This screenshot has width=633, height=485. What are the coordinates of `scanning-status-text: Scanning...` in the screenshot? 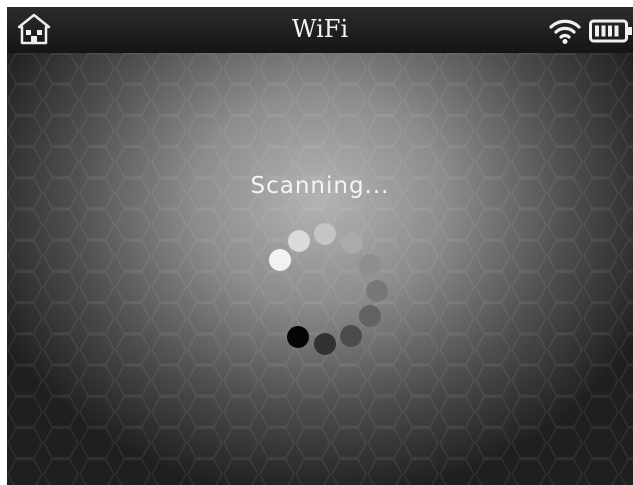 It's located at (320, 186).